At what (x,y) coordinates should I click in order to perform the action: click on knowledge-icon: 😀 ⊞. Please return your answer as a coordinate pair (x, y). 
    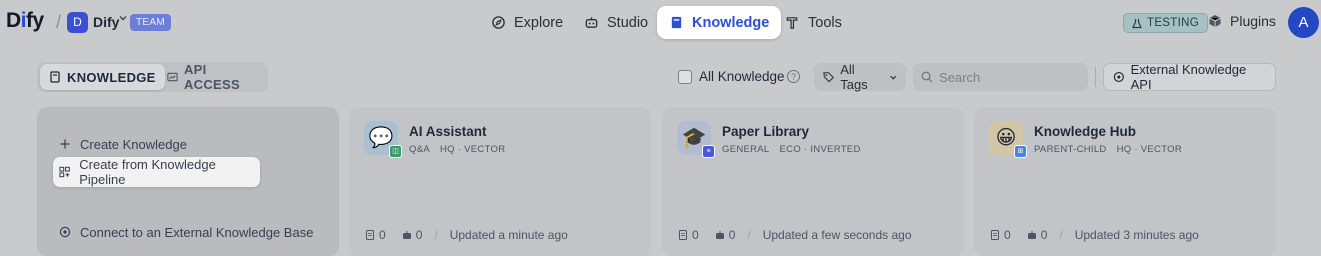
    Looking at the image, I should click on (1008, 139).